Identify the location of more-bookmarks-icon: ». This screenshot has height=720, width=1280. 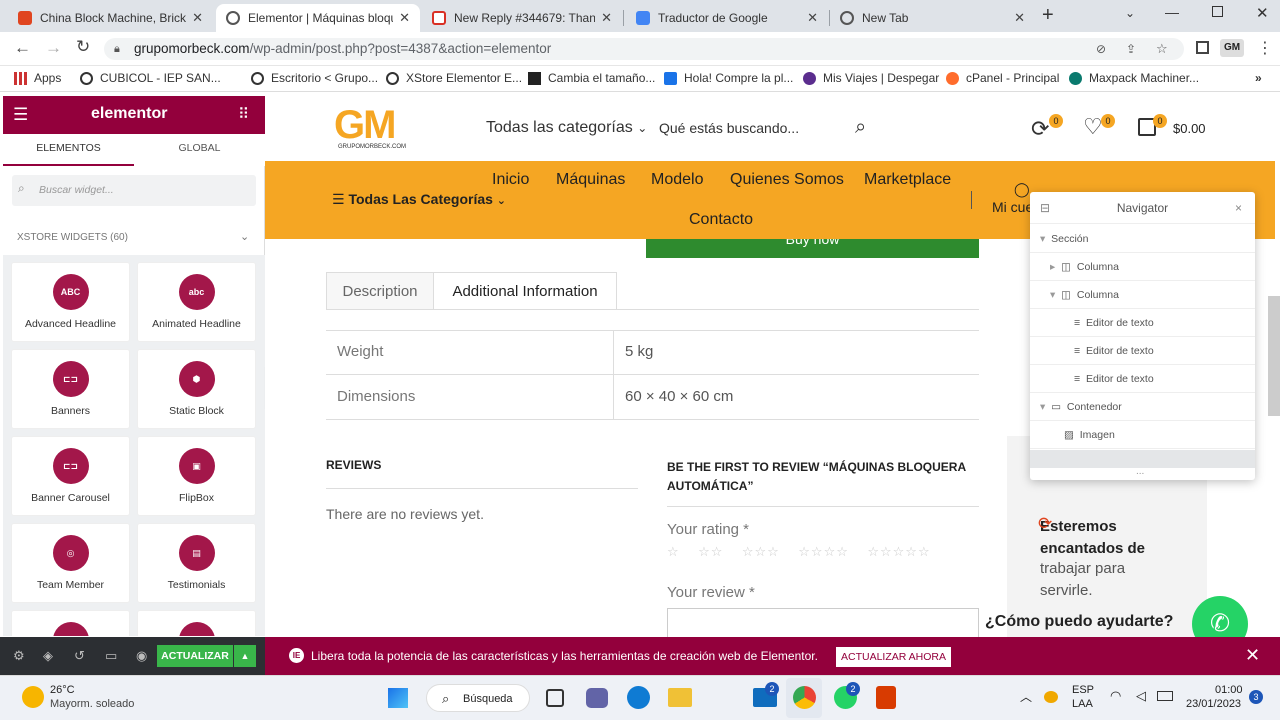
(1258, 78).